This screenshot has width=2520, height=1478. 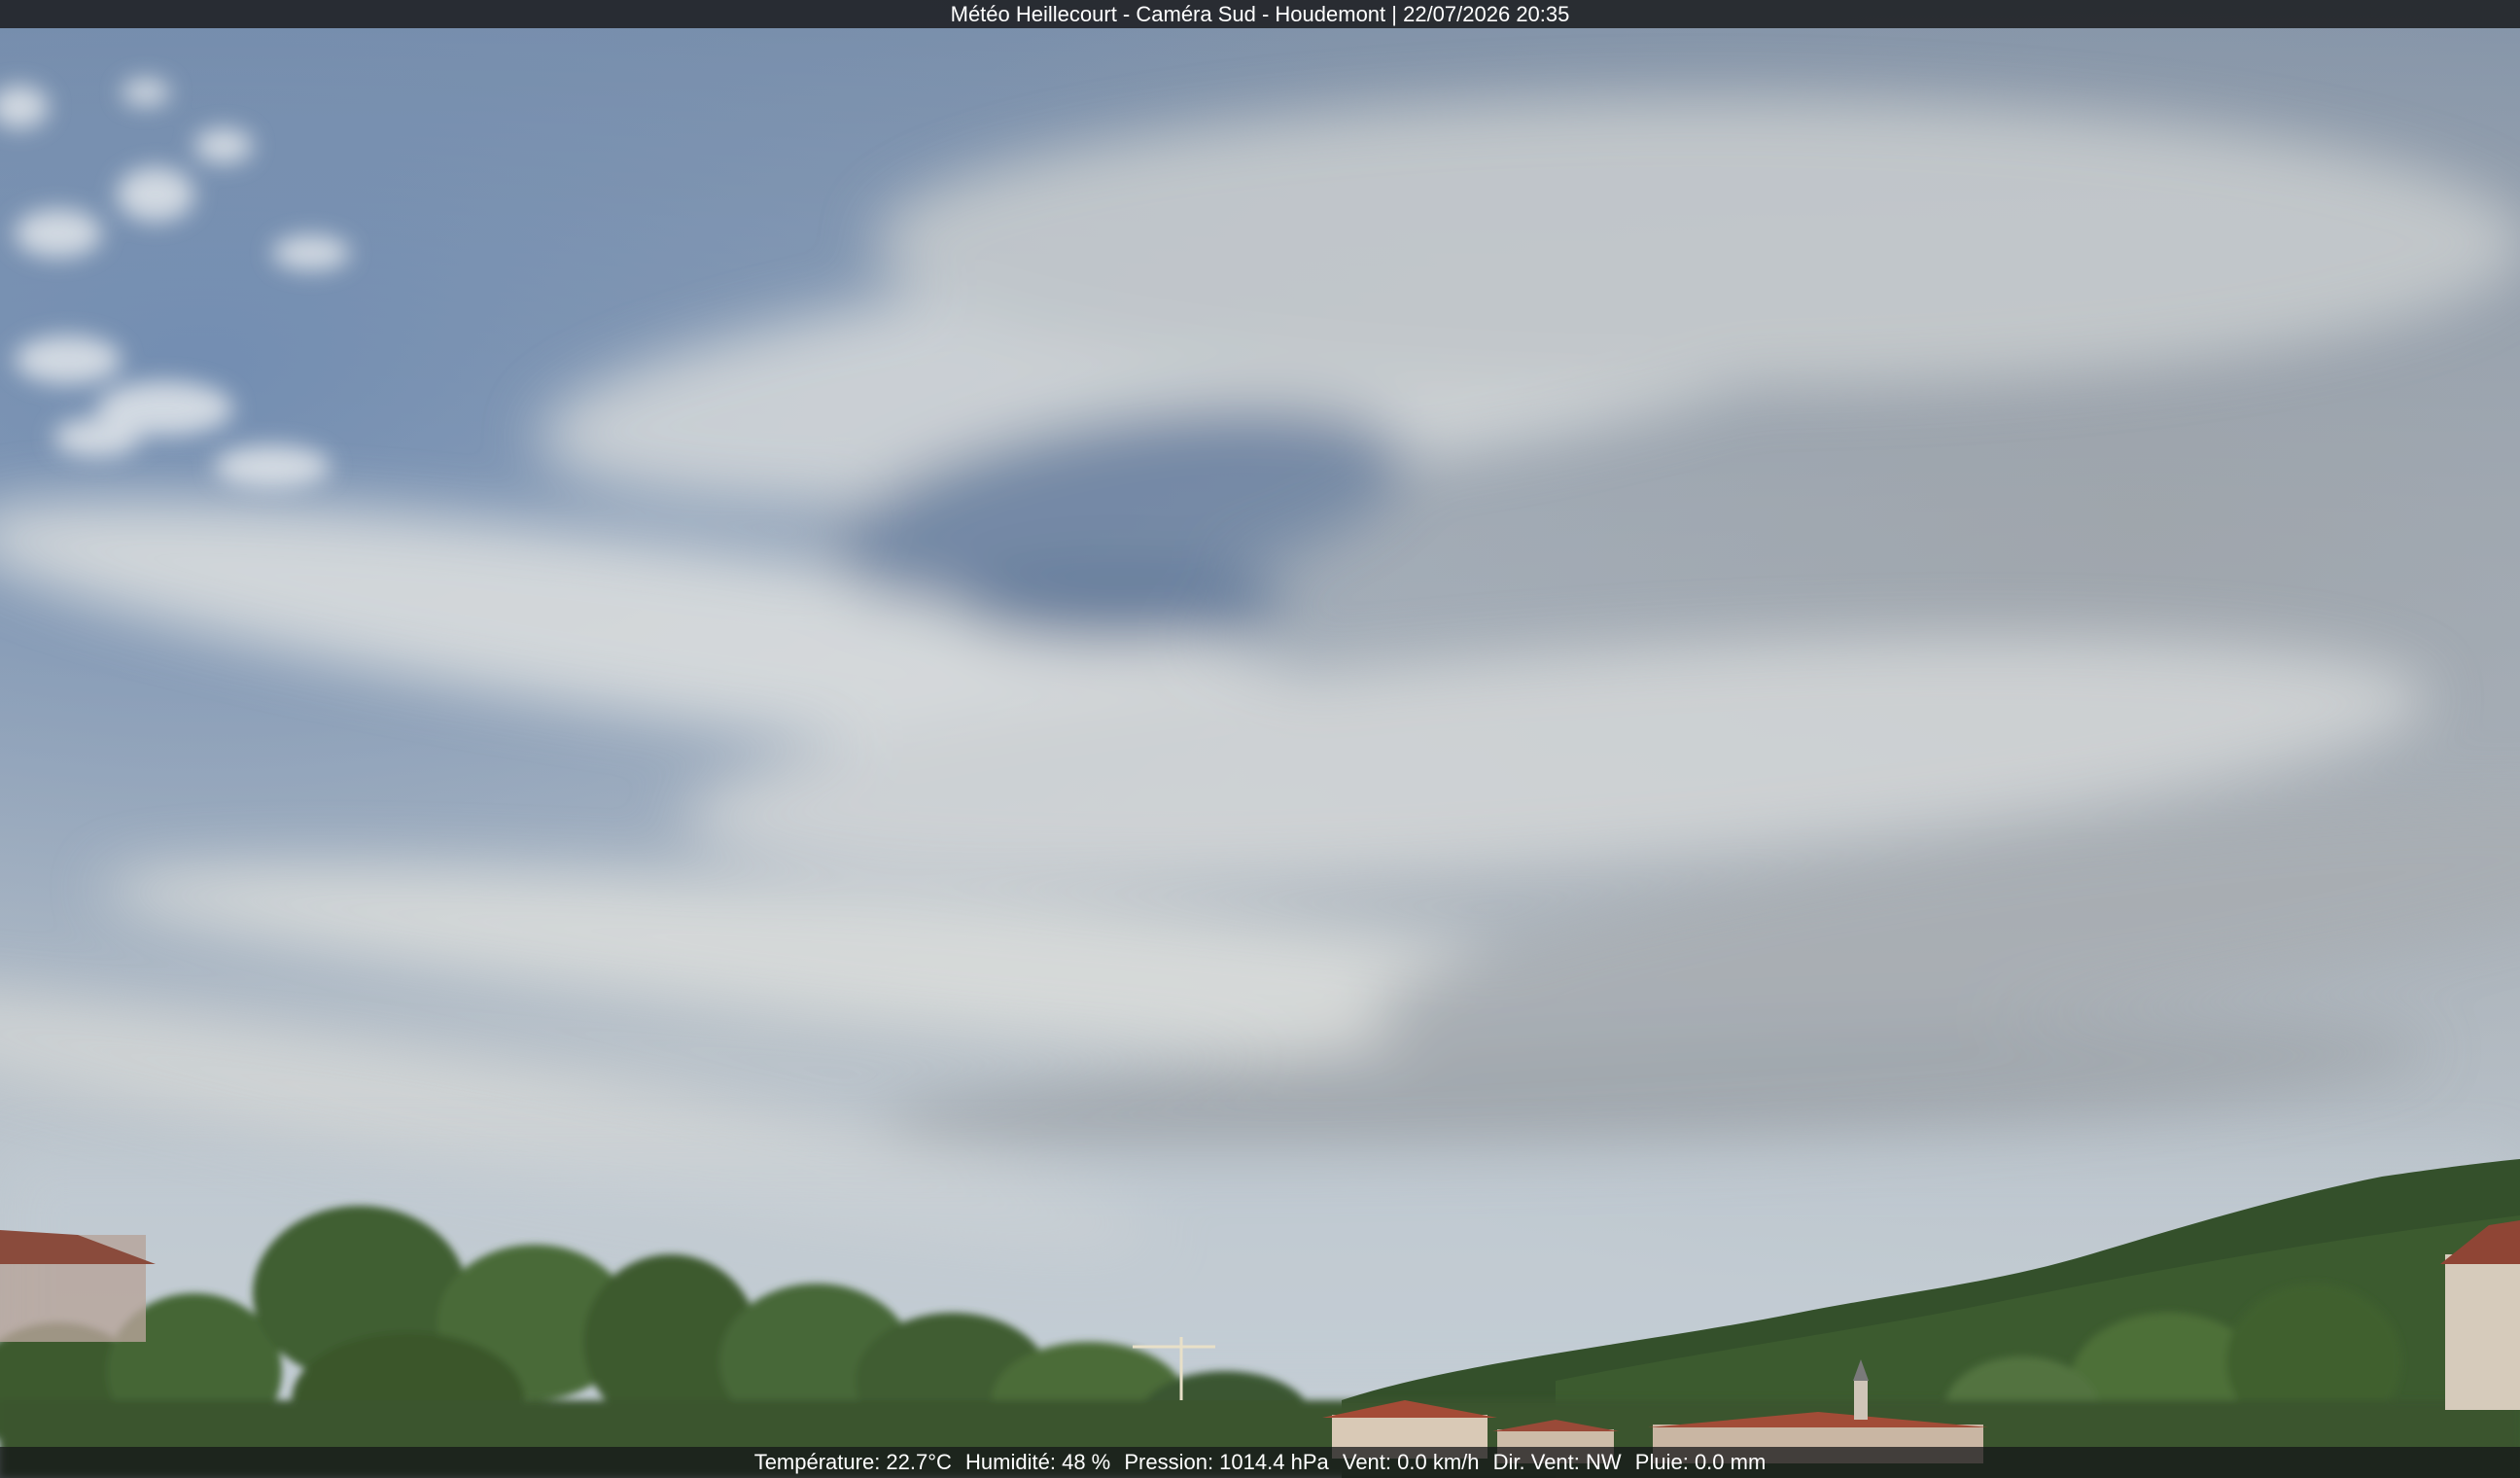 What do you see at coordinates (1226, 1462) in the screenshot?
I see `pressure-readout: Pression: 1014.4 hPa` at bounding box center [1226, 1462].